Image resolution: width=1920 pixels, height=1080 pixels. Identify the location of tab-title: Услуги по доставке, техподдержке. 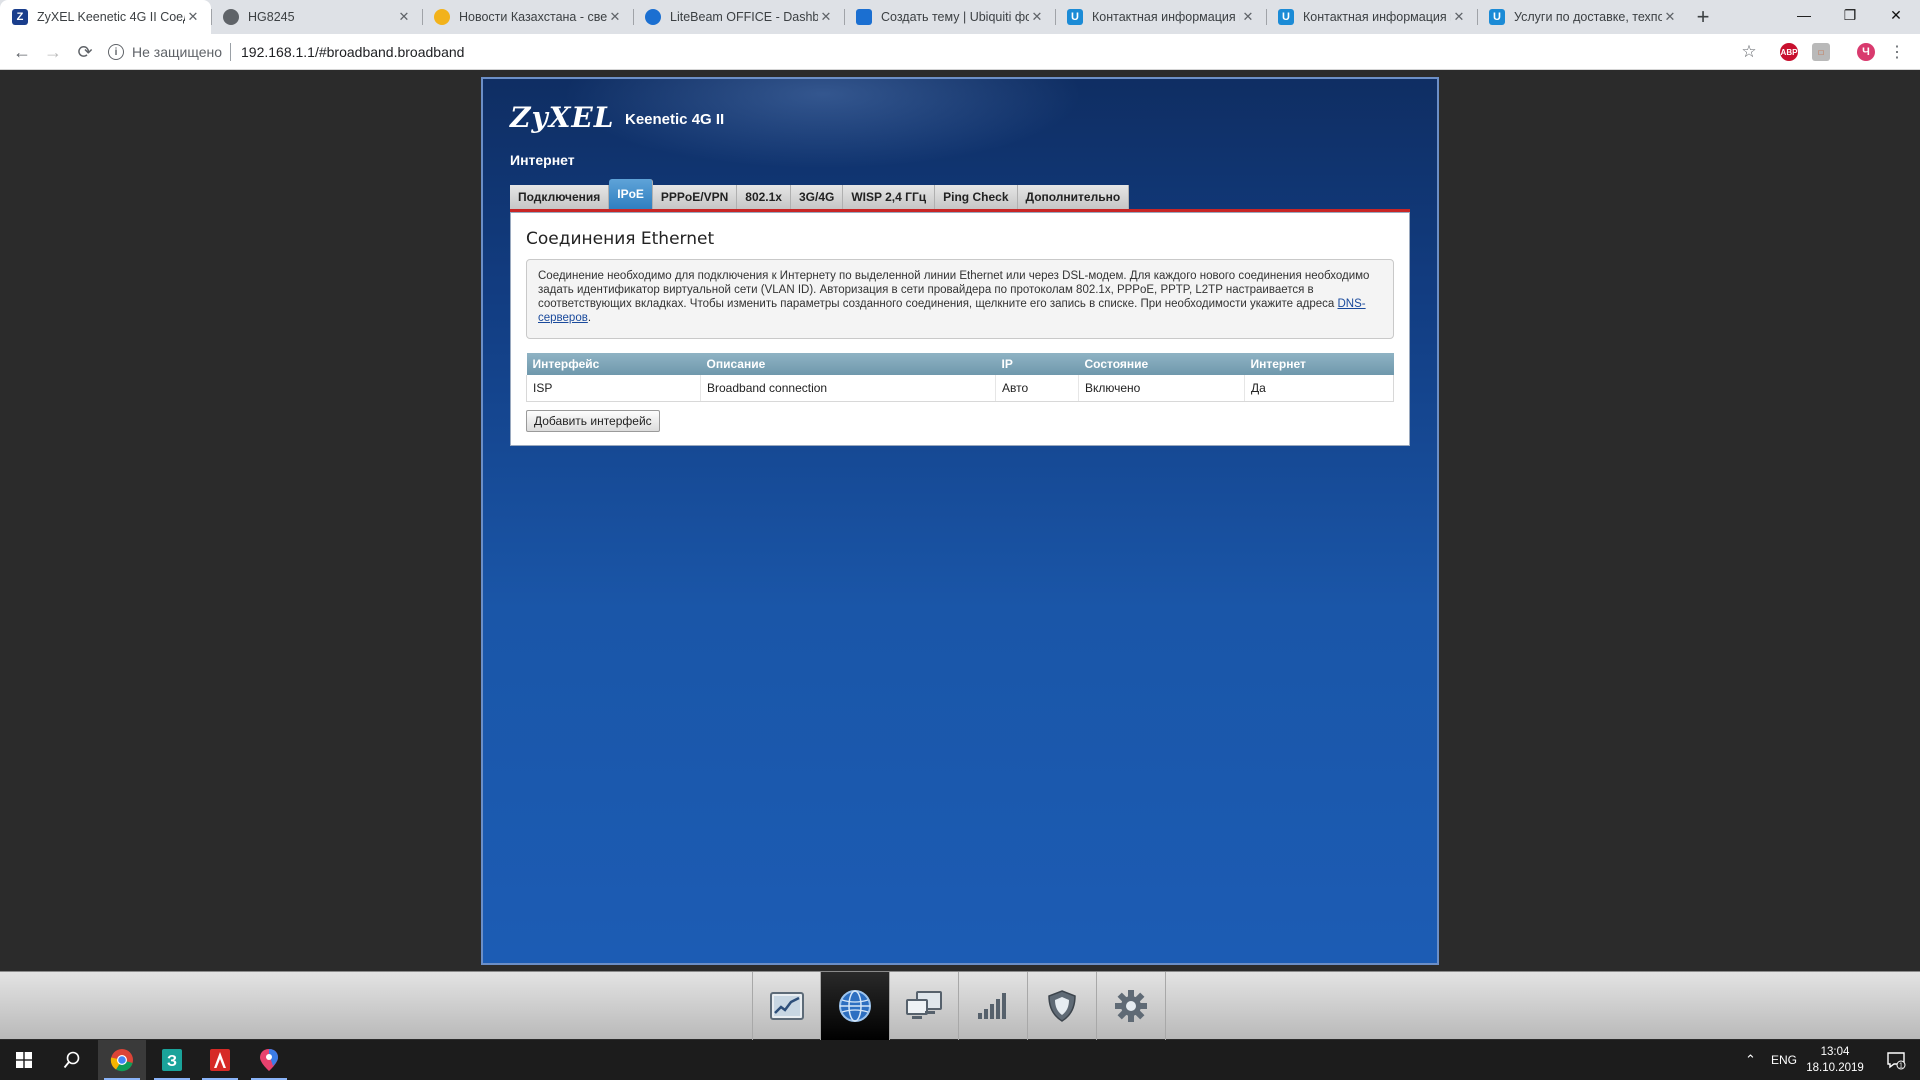
(1588, 17).